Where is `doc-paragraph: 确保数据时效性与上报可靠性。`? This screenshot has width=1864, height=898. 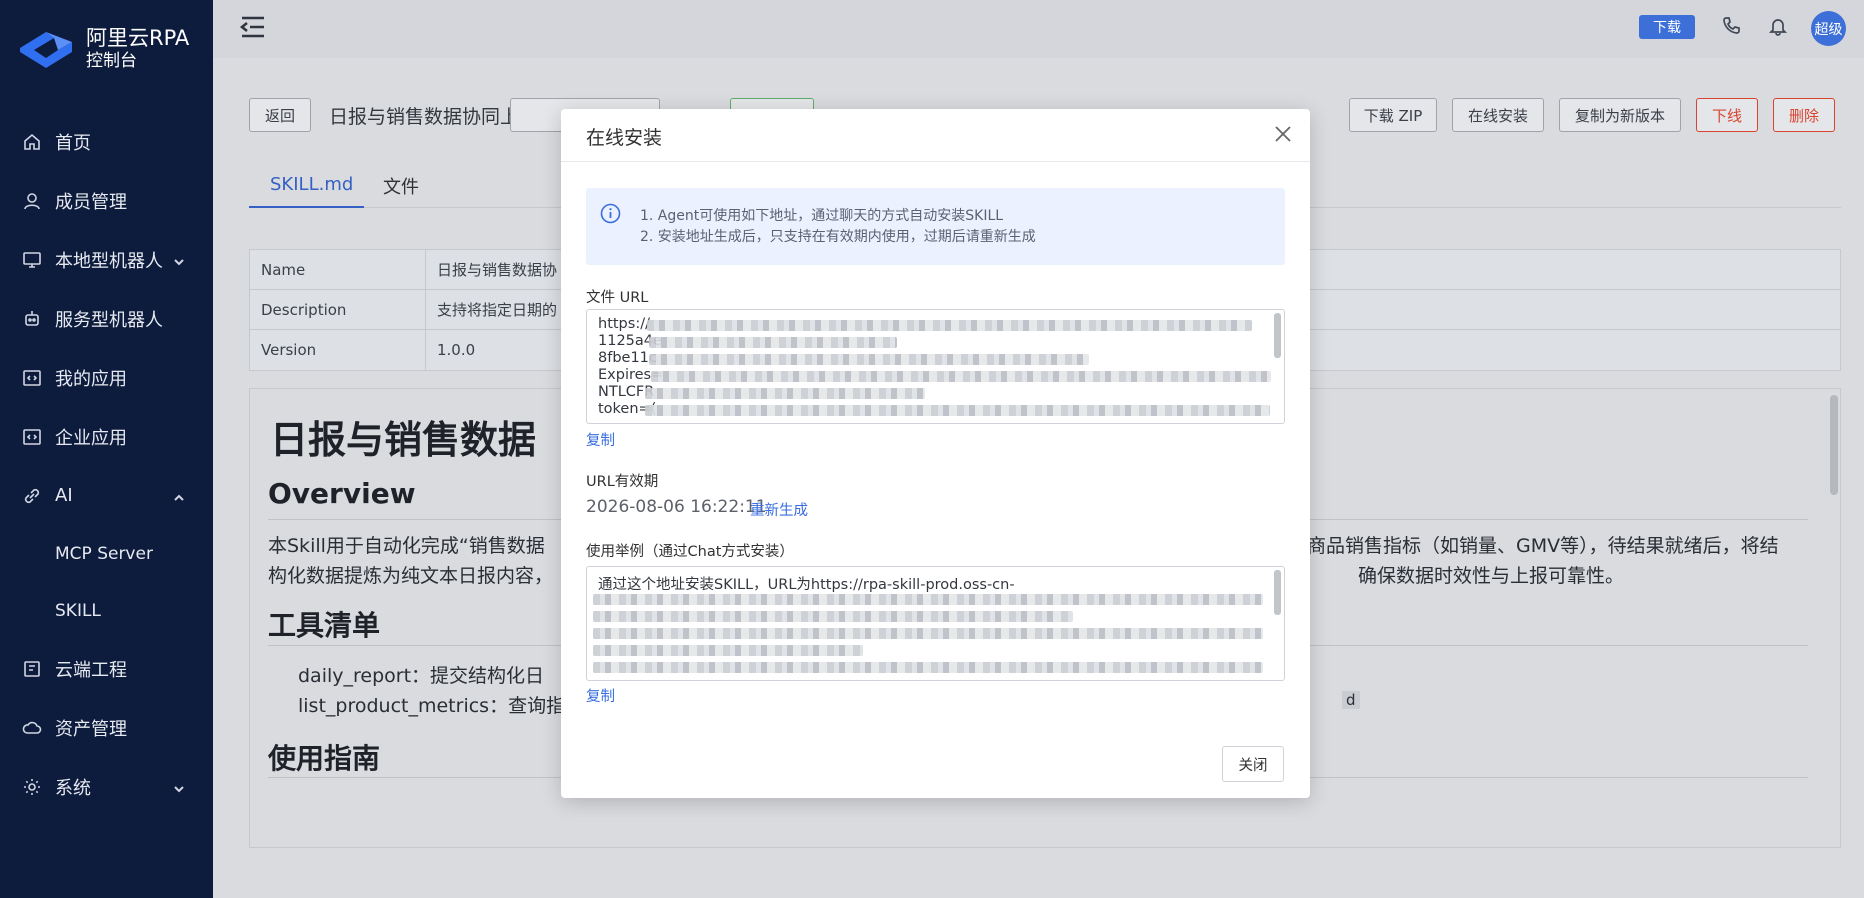
doc-paragraph: 确保数据时效性与上报可靠性。 is located at coordinates (1491, 576).